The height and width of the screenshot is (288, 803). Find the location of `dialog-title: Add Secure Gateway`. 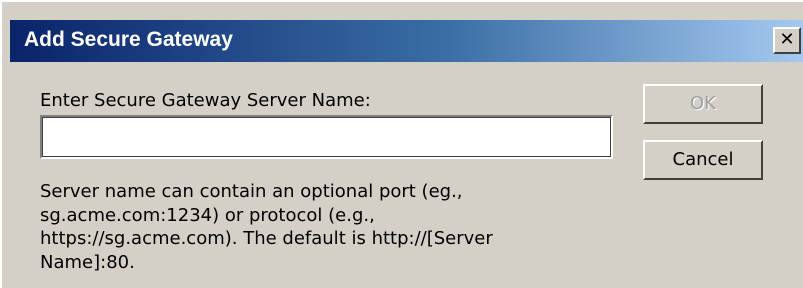

dialog-title: Add Secure Gateway is located at coordinates (128, 39).